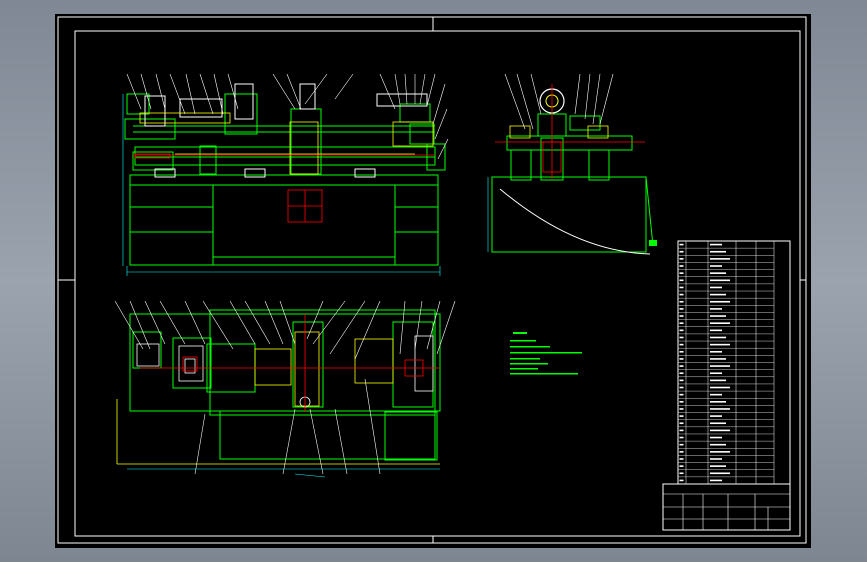  I want to click on title-block, so click(726, 507).